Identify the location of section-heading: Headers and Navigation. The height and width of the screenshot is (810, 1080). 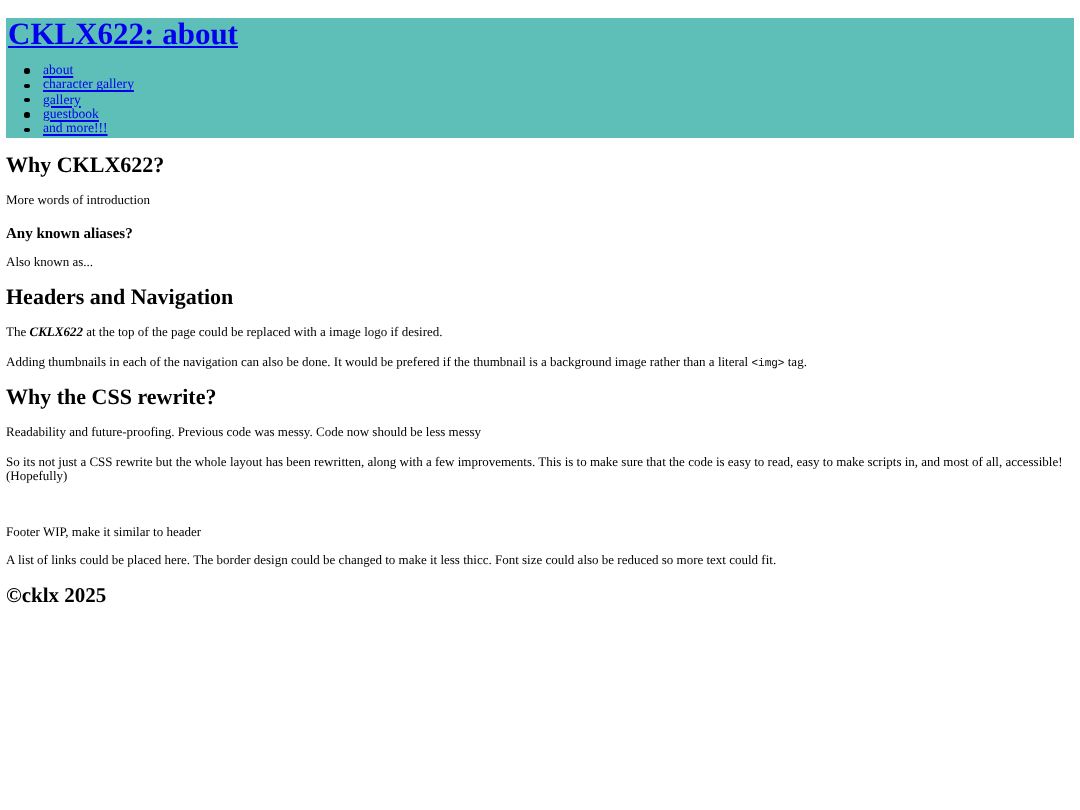
(121, 299).